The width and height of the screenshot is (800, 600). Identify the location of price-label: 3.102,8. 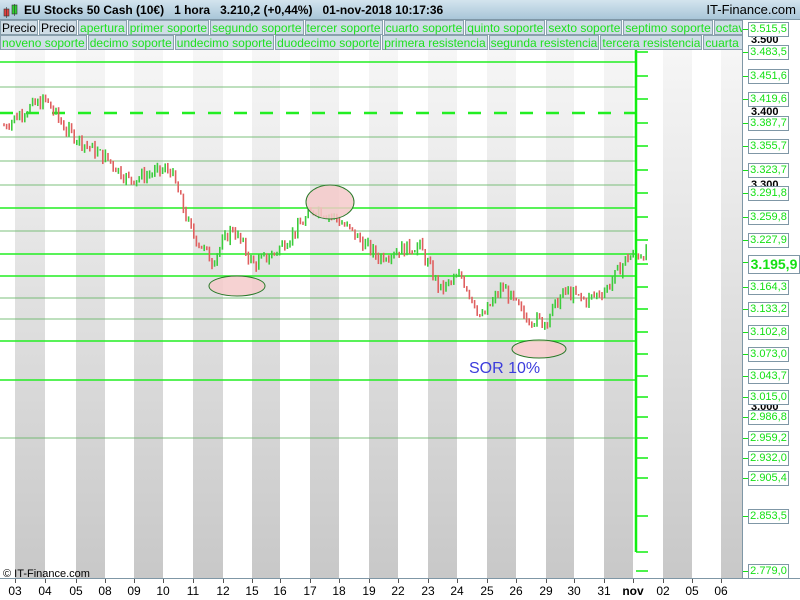
(766, 332).